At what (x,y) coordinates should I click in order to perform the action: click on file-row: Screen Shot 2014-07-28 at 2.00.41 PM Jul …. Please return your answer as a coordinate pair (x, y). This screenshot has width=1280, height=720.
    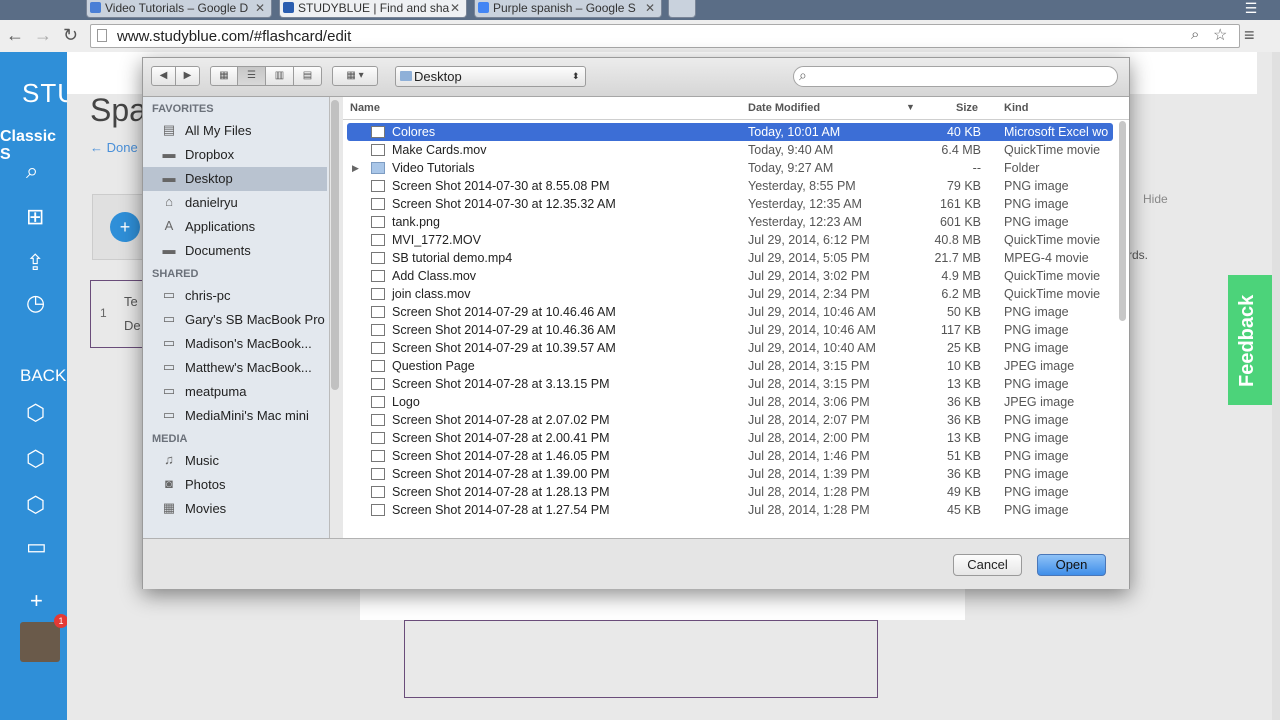
    Looking at the image, I should click on (730, 438).